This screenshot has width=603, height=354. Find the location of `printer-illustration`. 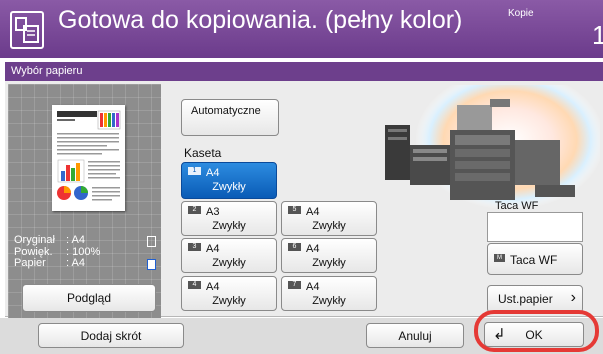

printer-illustration is located at coordinates (492, 147).